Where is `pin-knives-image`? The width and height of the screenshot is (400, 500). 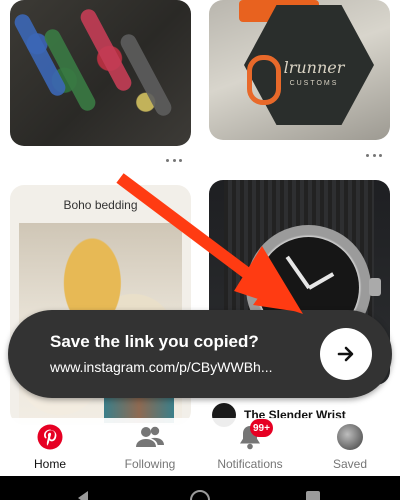 pin-knives-image is located at coordinates (100, 73).